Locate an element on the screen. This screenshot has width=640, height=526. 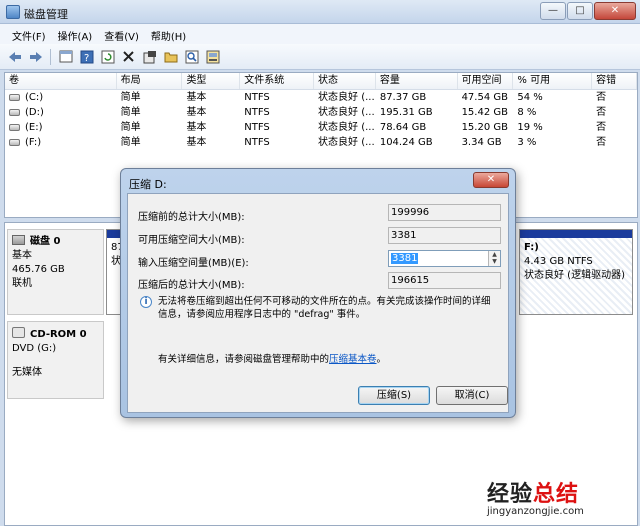
help-icon: ? is located at coordinates (86, 56).